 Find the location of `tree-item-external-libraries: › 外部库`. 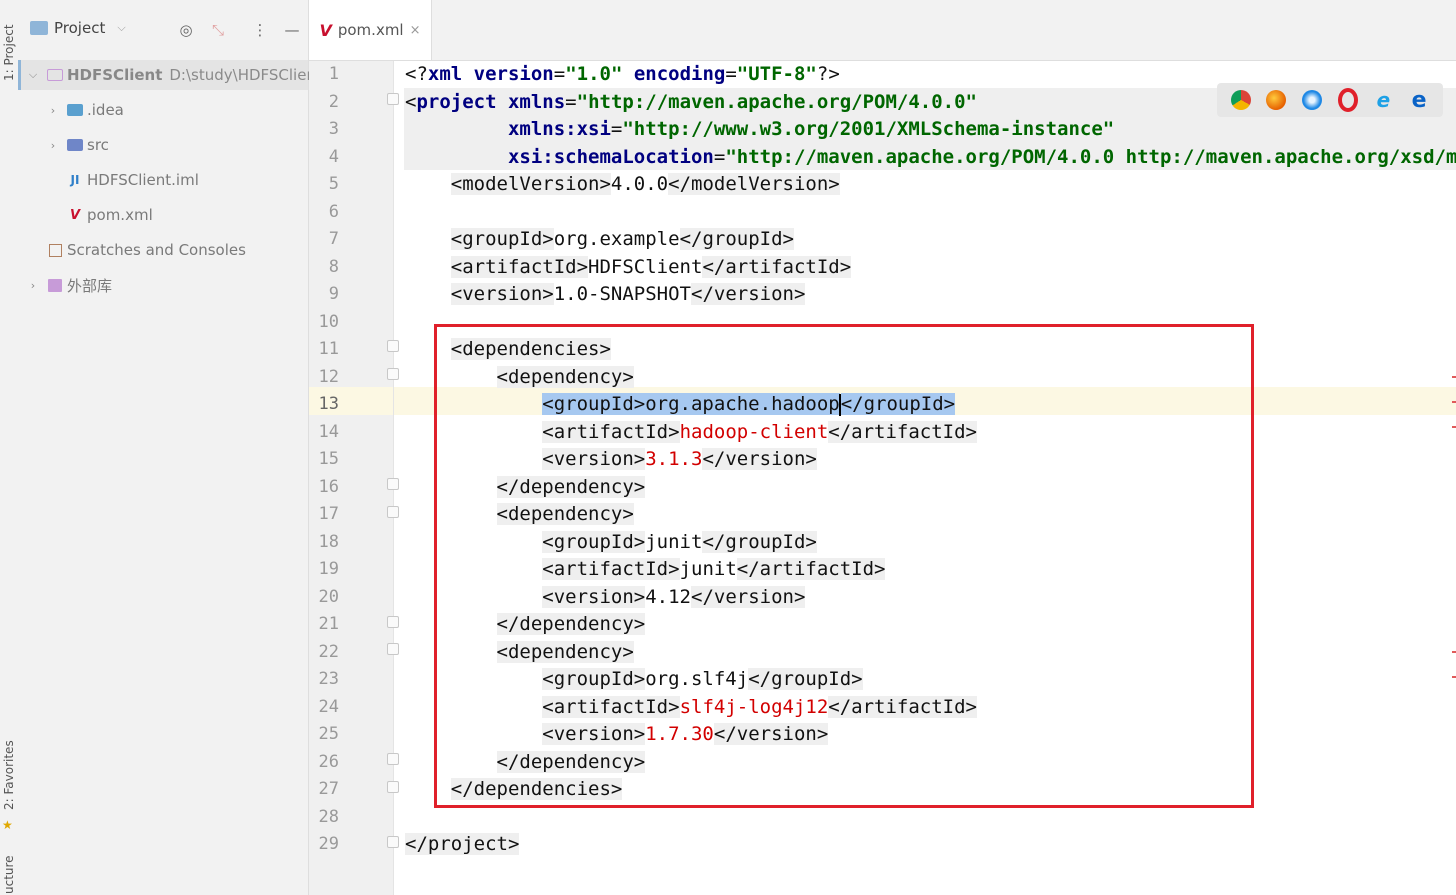

tree-item-external-libraries: › 外部库 is located at coordinates (69, 285).